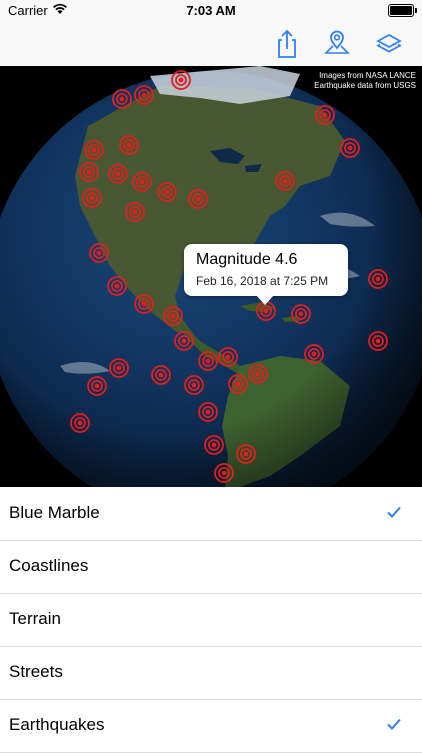 The height and width of the screenshot is (753, 422). What do you see at coordinates (36, 671) in the screenshot?
I see `layer-label: Streets` at bounding box center [36, 671].